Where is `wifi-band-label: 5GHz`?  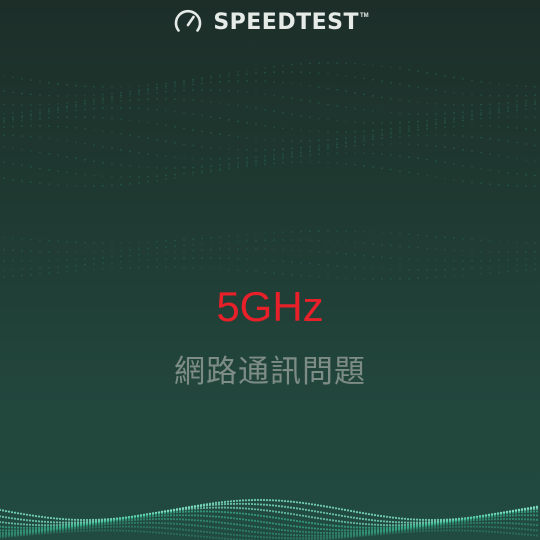
wifi-band-label: 5GHz is located at coordinates (270, 306).